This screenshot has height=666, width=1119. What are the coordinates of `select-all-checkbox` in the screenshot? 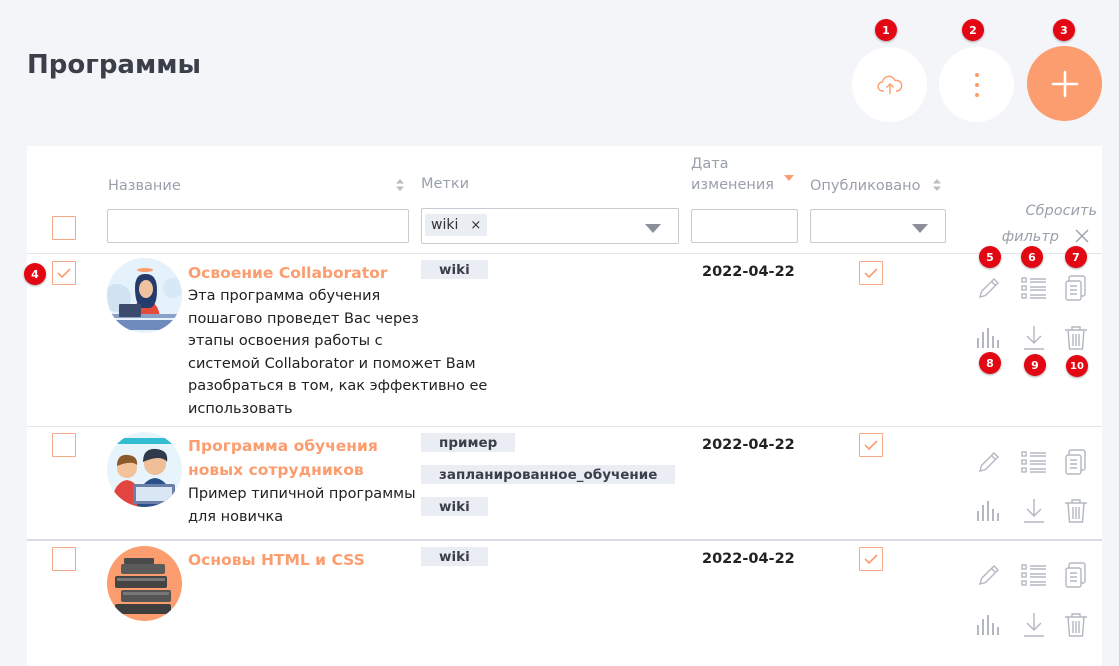 It's located at (64, 228).